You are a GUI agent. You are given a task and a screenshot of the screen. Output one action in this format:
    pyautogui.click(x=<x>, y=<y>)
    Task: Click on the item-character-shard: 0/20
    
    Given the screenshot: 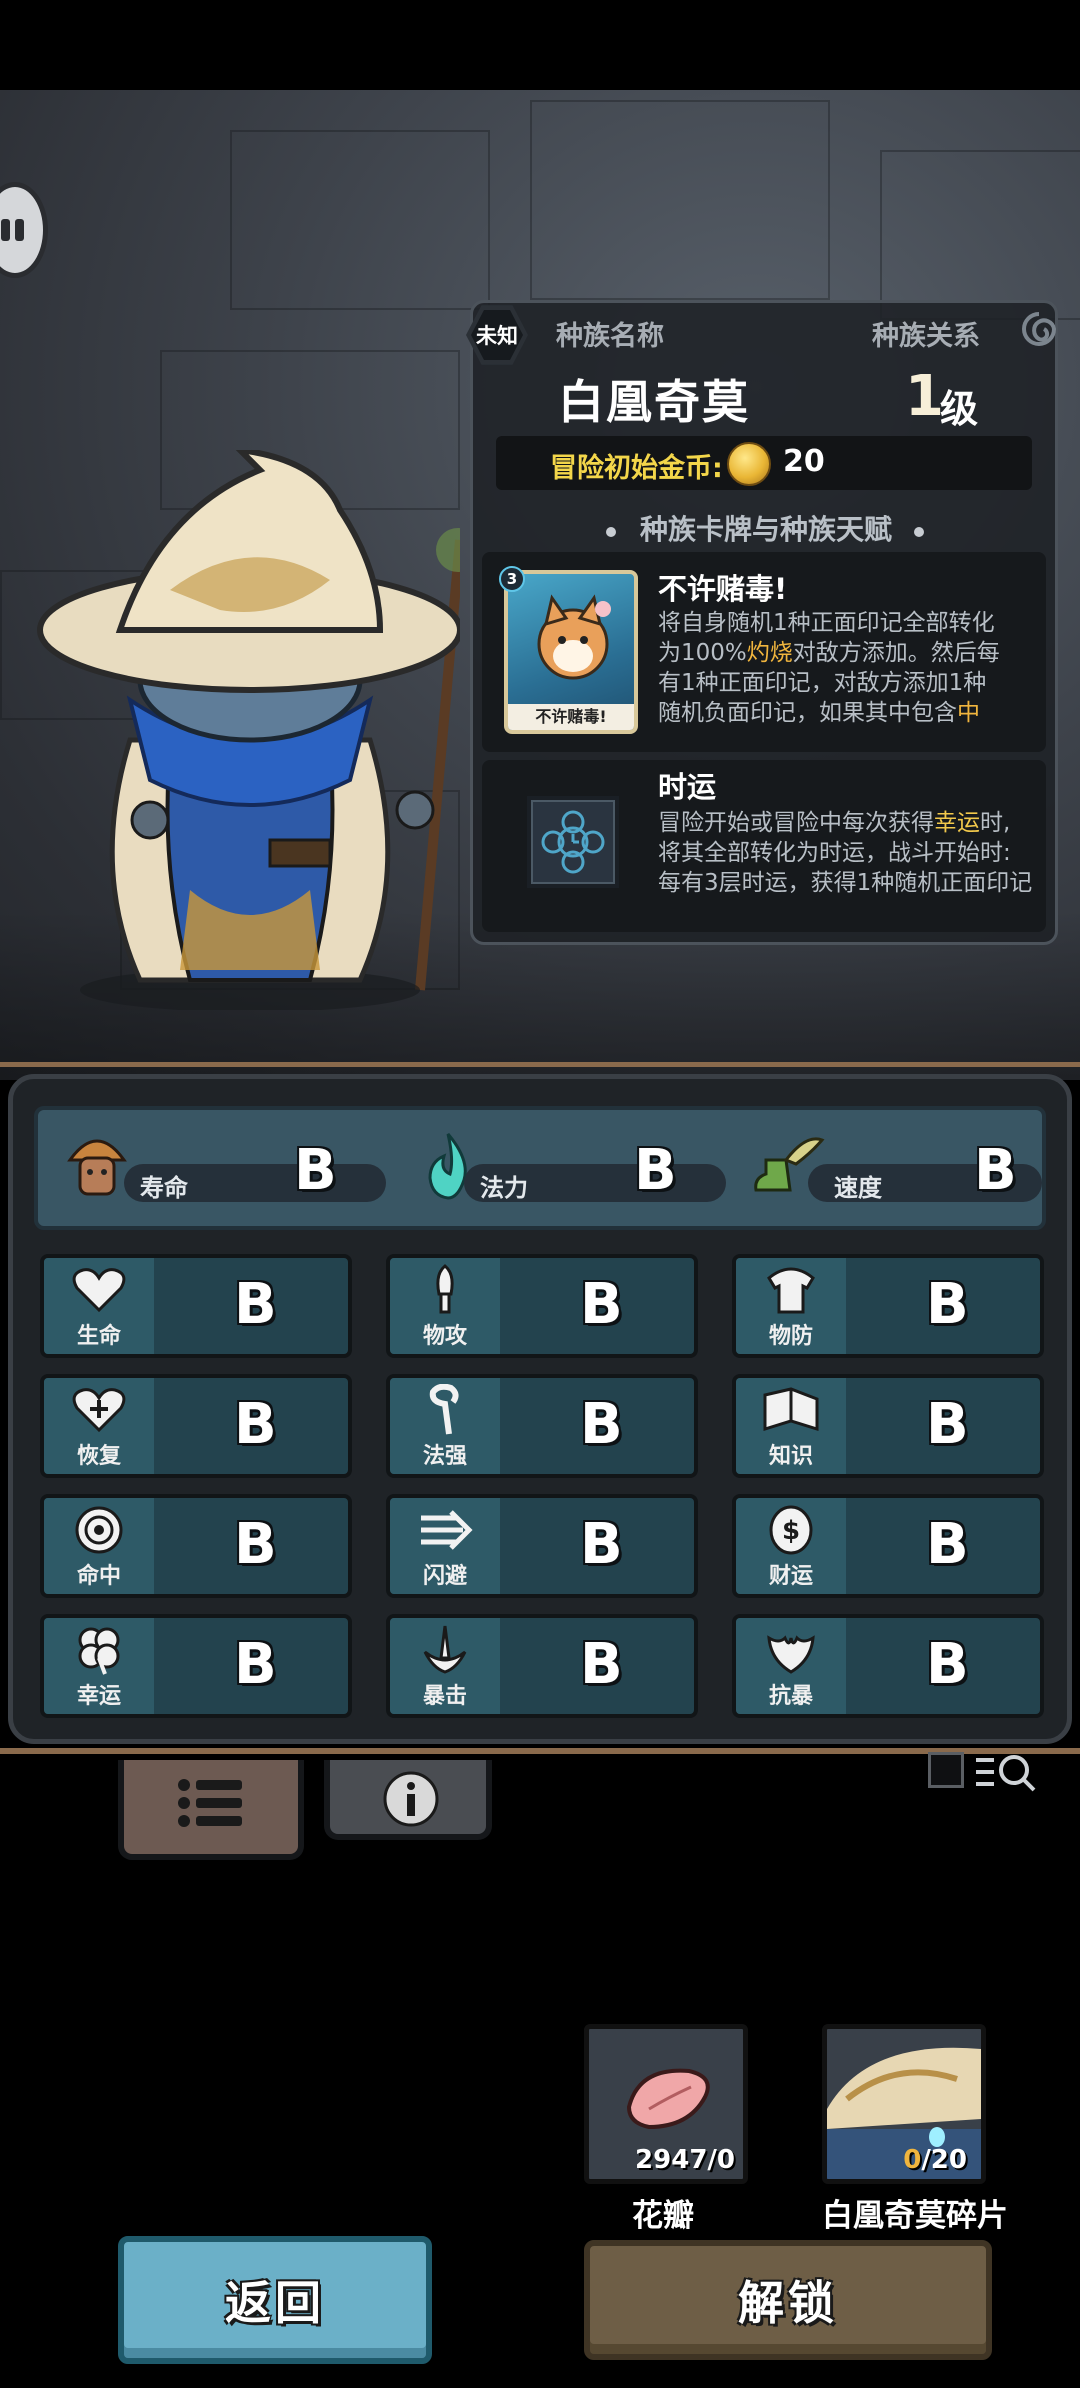 What is the action you would take?
    pyautogui.click(x=904, y=2104)
    